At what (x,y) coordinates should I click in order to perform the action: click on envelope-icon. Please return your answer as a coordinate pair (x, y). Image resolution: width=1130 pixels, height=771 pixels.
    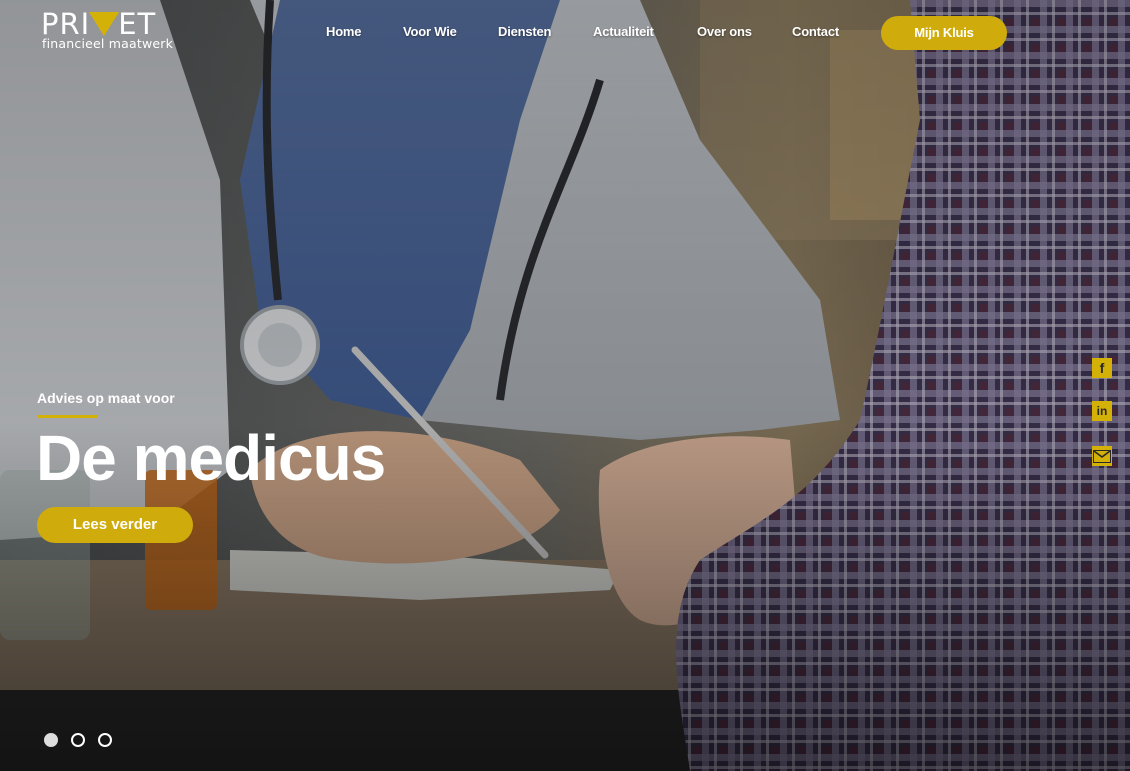
    Looking at the image, I should click on (1102, 456).